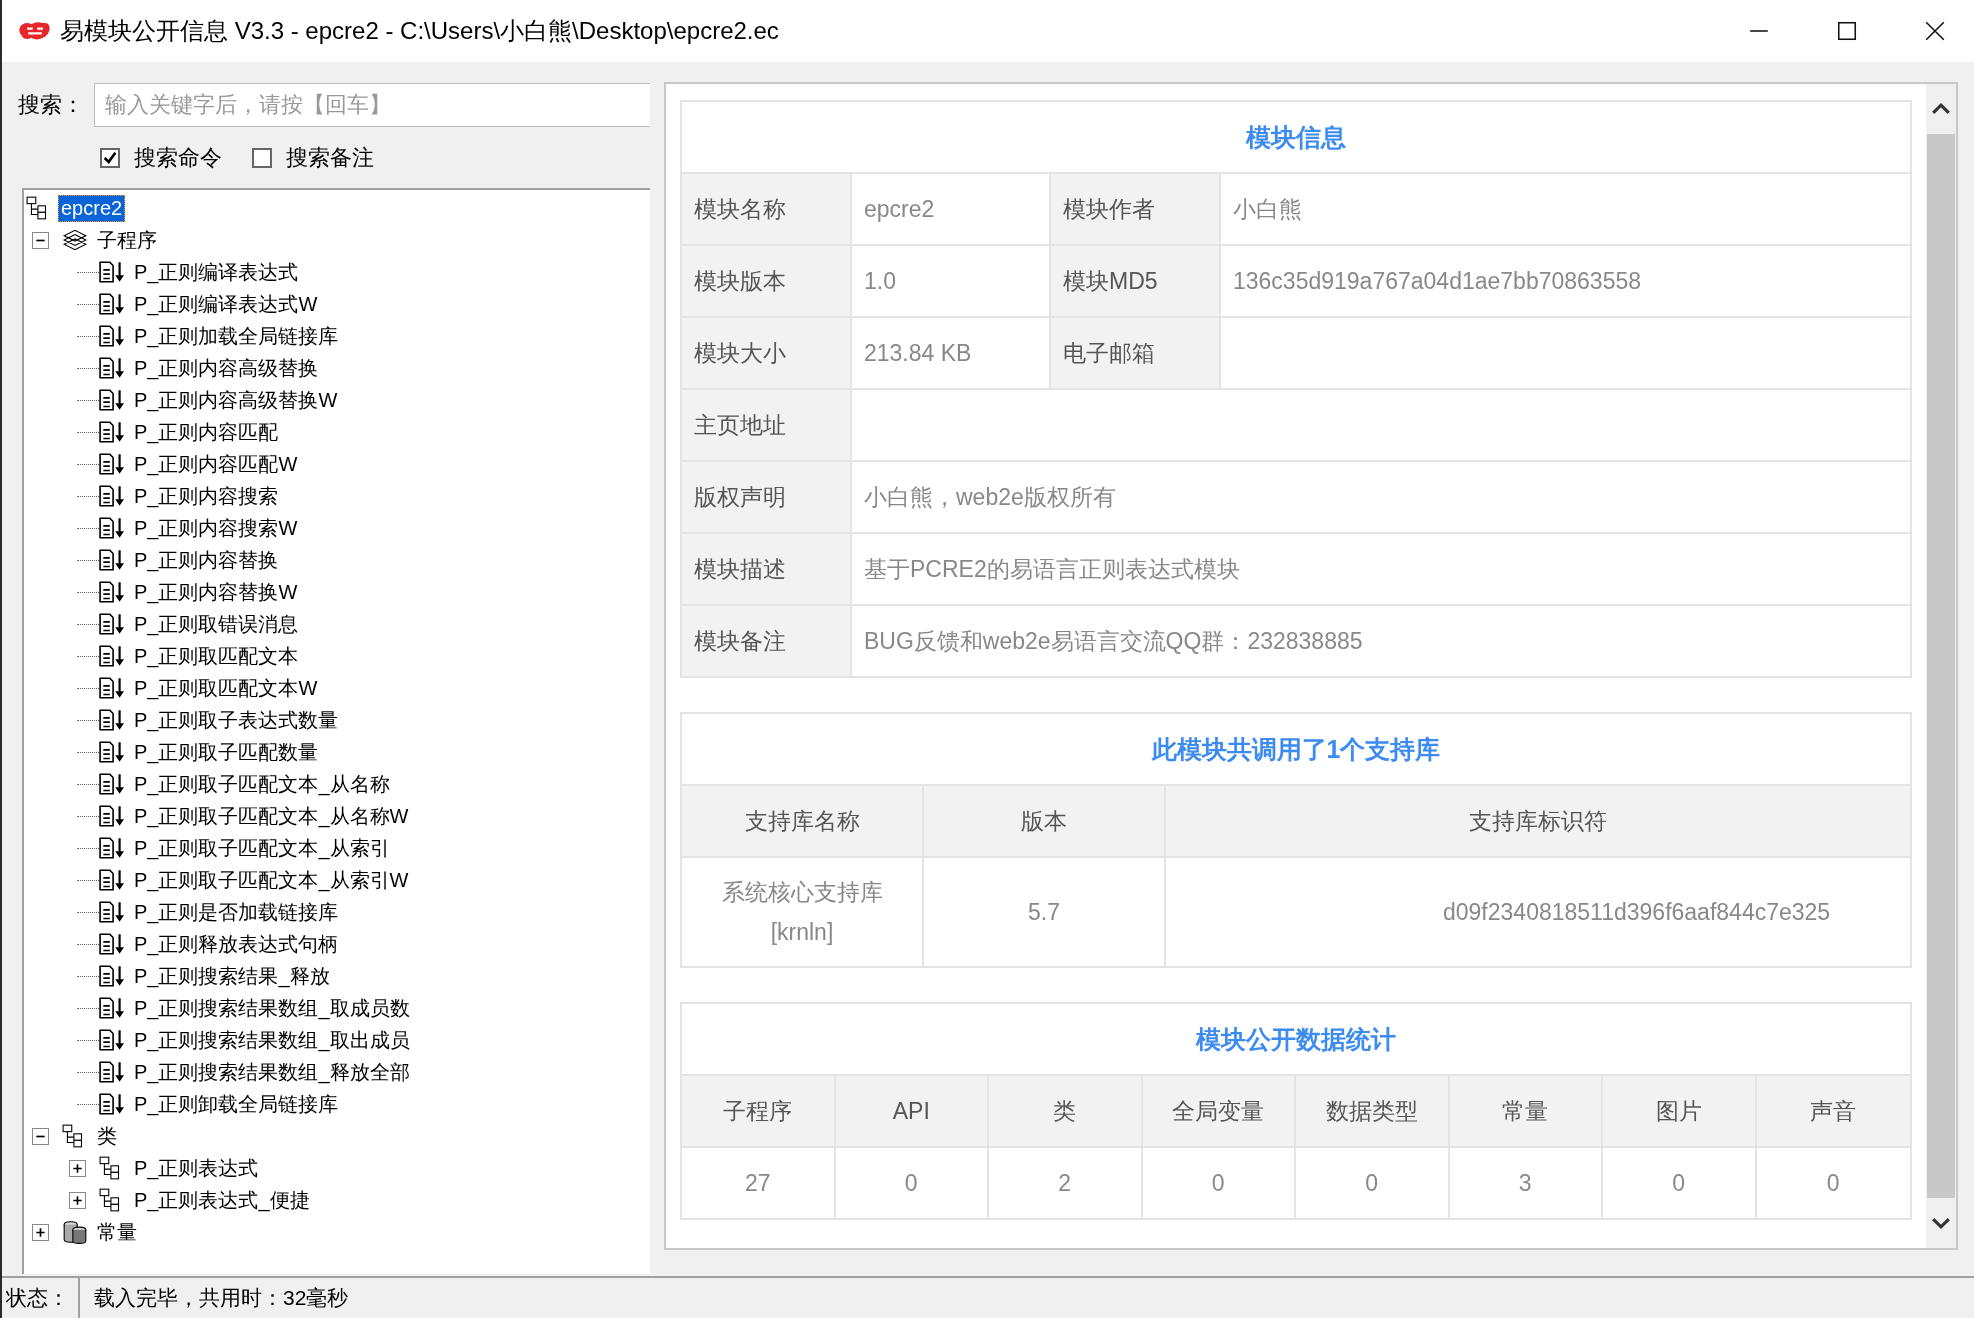  Describe the element at coordinates (1219, 1111) in the screenshot. I see `column-header: 全局变量` at that location.